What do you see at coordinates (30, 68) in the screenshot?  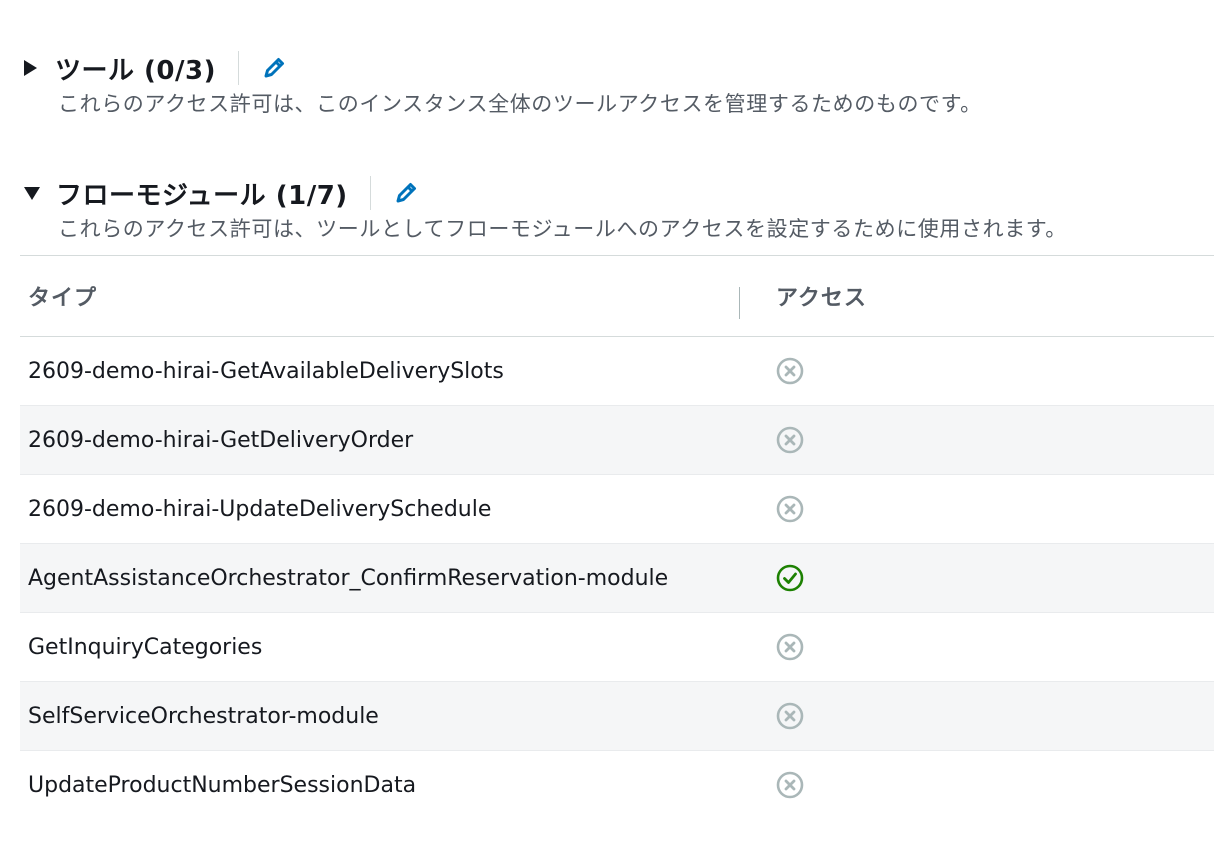 I see `caret-right-icon` at bounding box center [30, 68].